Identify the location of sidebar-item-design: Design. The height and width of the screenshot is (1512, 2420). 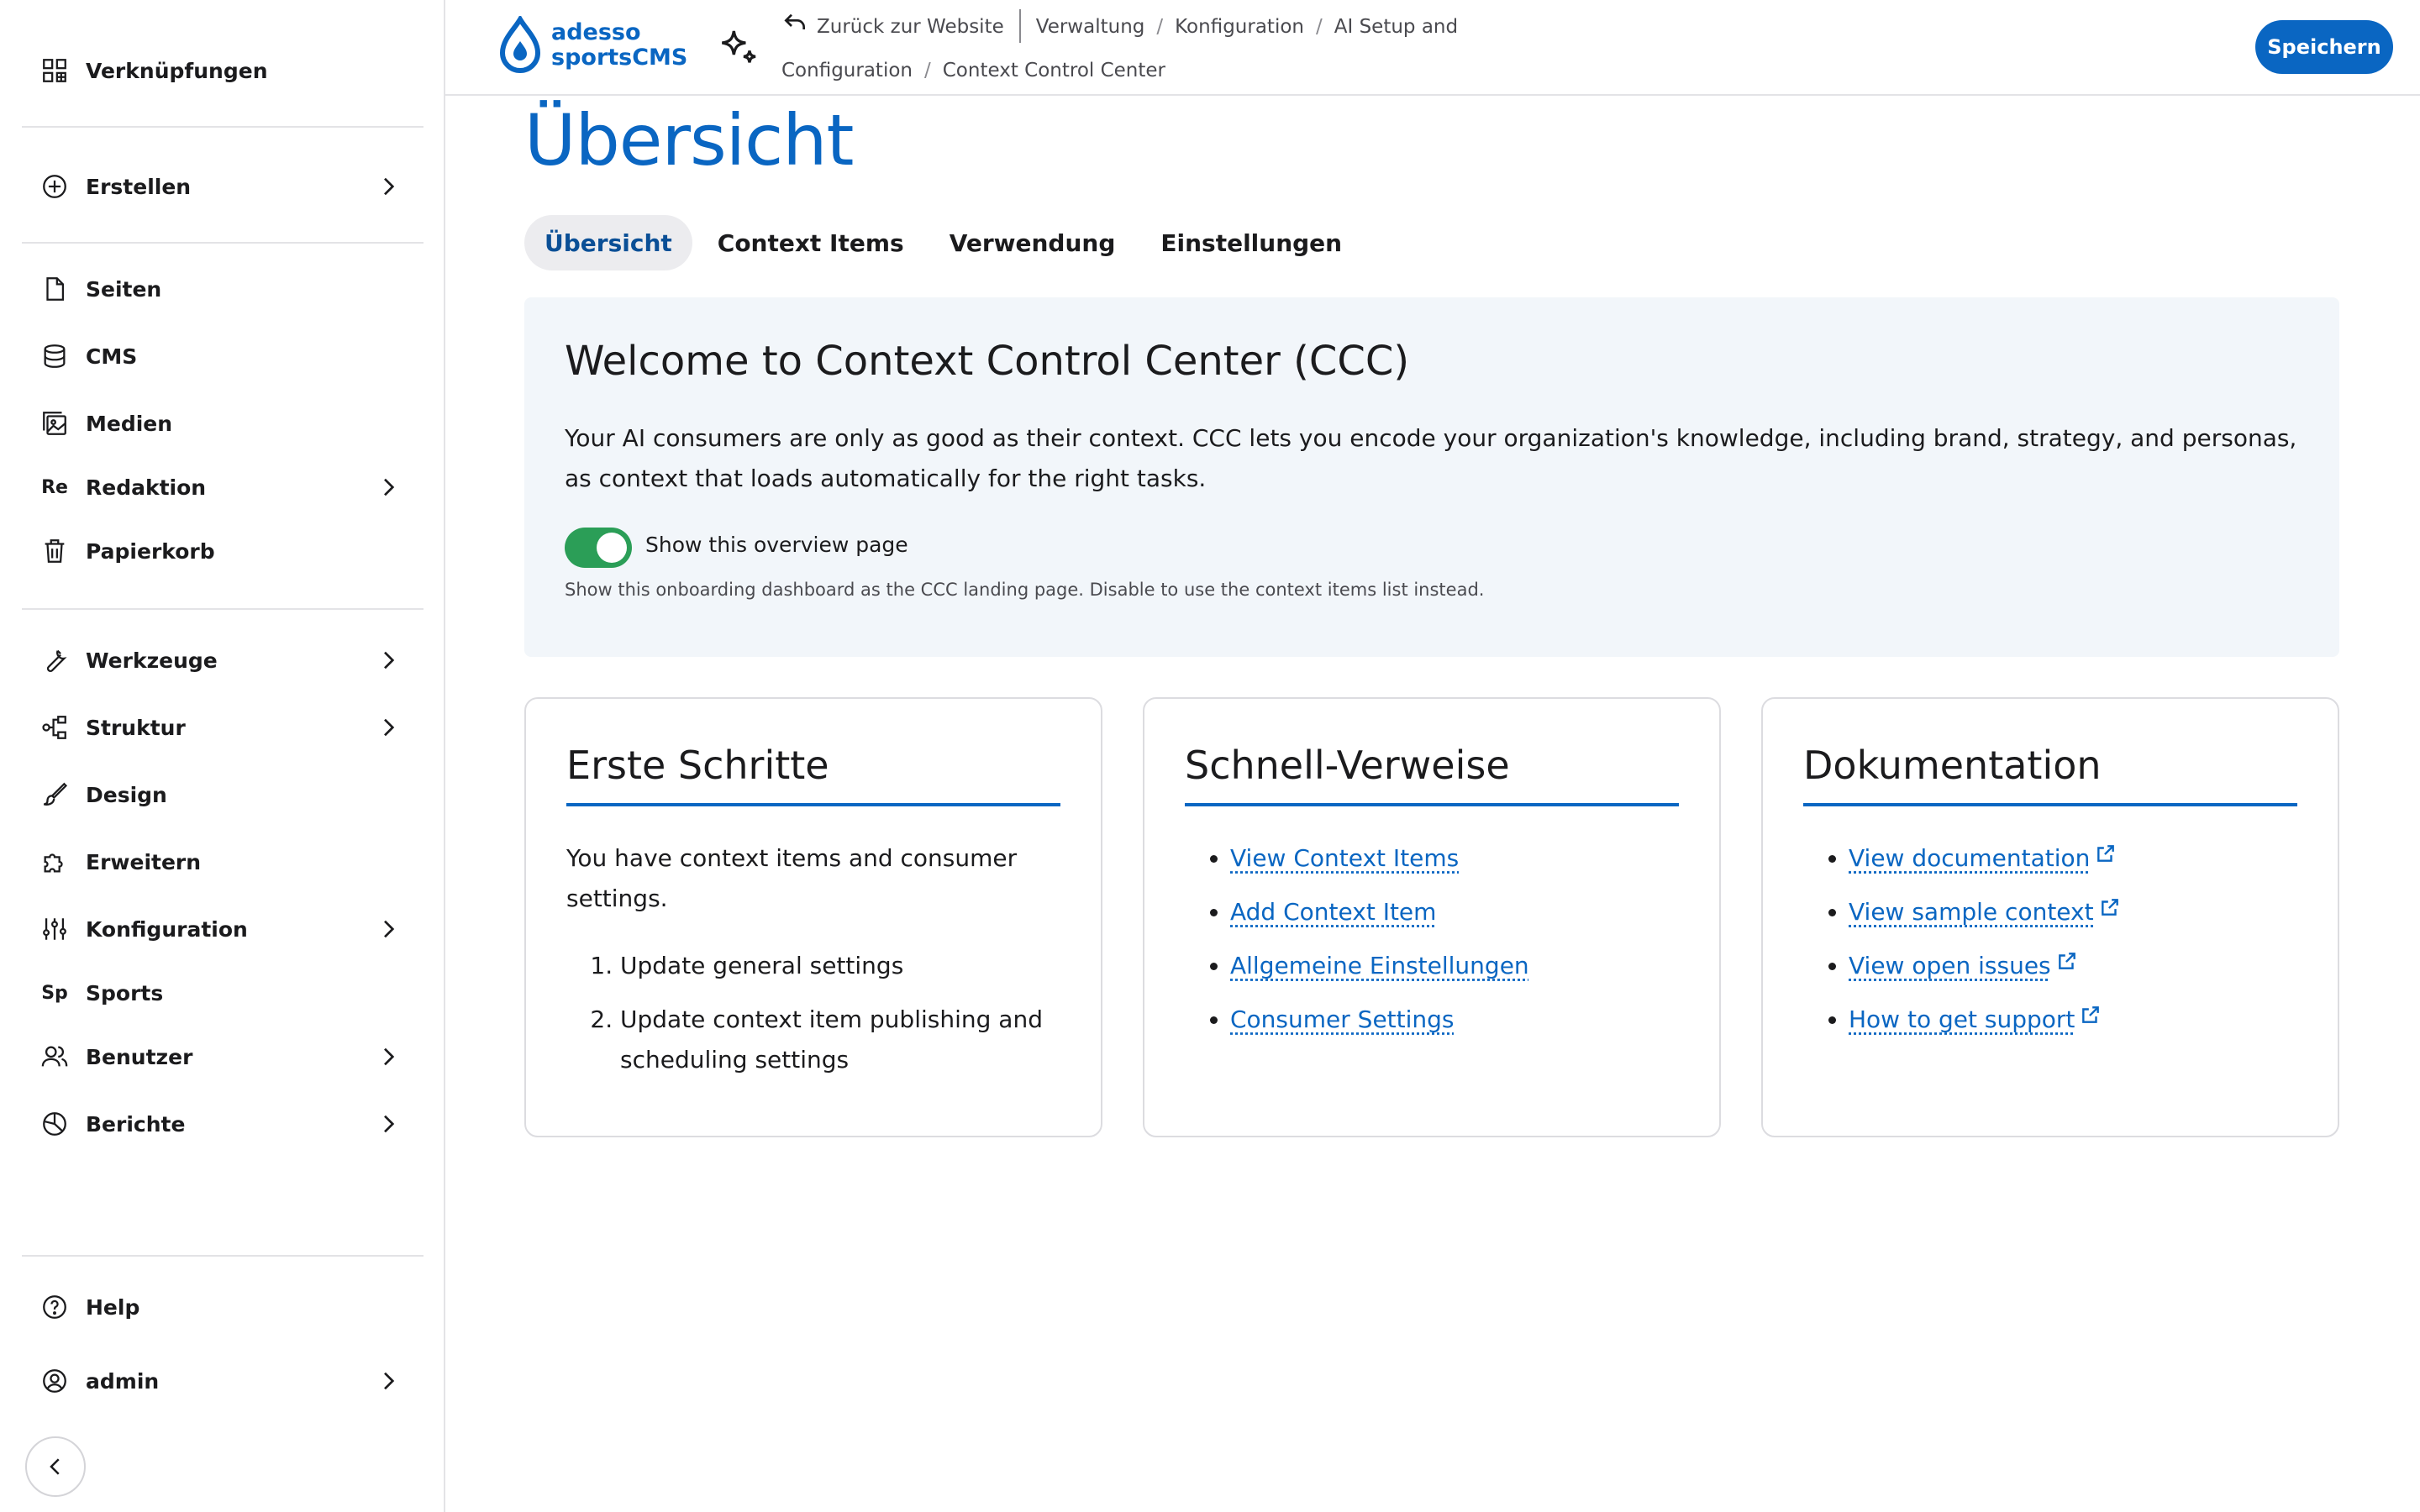
(225, 794).